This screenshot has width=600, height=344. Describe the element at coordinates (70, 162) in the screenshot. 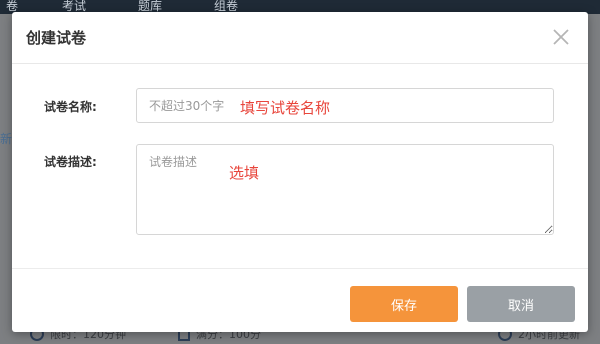

I see `paper-description-label: 试卷描述:` at that location.